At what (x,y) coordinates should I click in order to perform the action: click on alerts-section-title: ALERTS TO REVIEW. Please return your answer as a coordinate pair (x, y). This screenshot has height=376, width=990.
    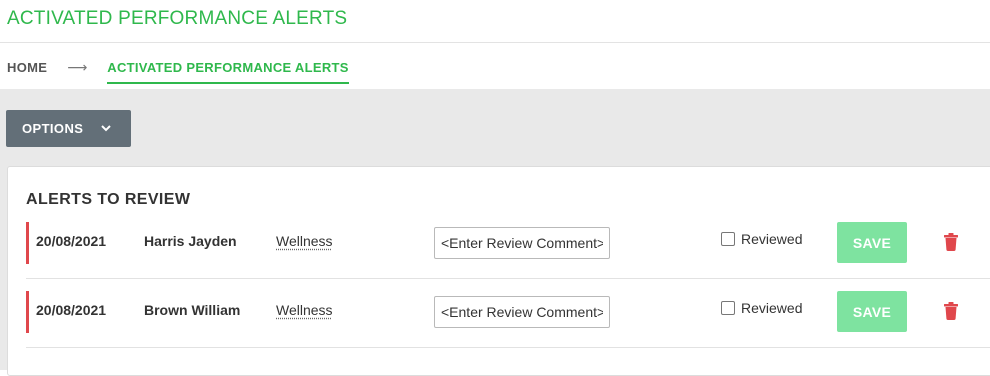
    Looking at the image, I should click on (108, 199).